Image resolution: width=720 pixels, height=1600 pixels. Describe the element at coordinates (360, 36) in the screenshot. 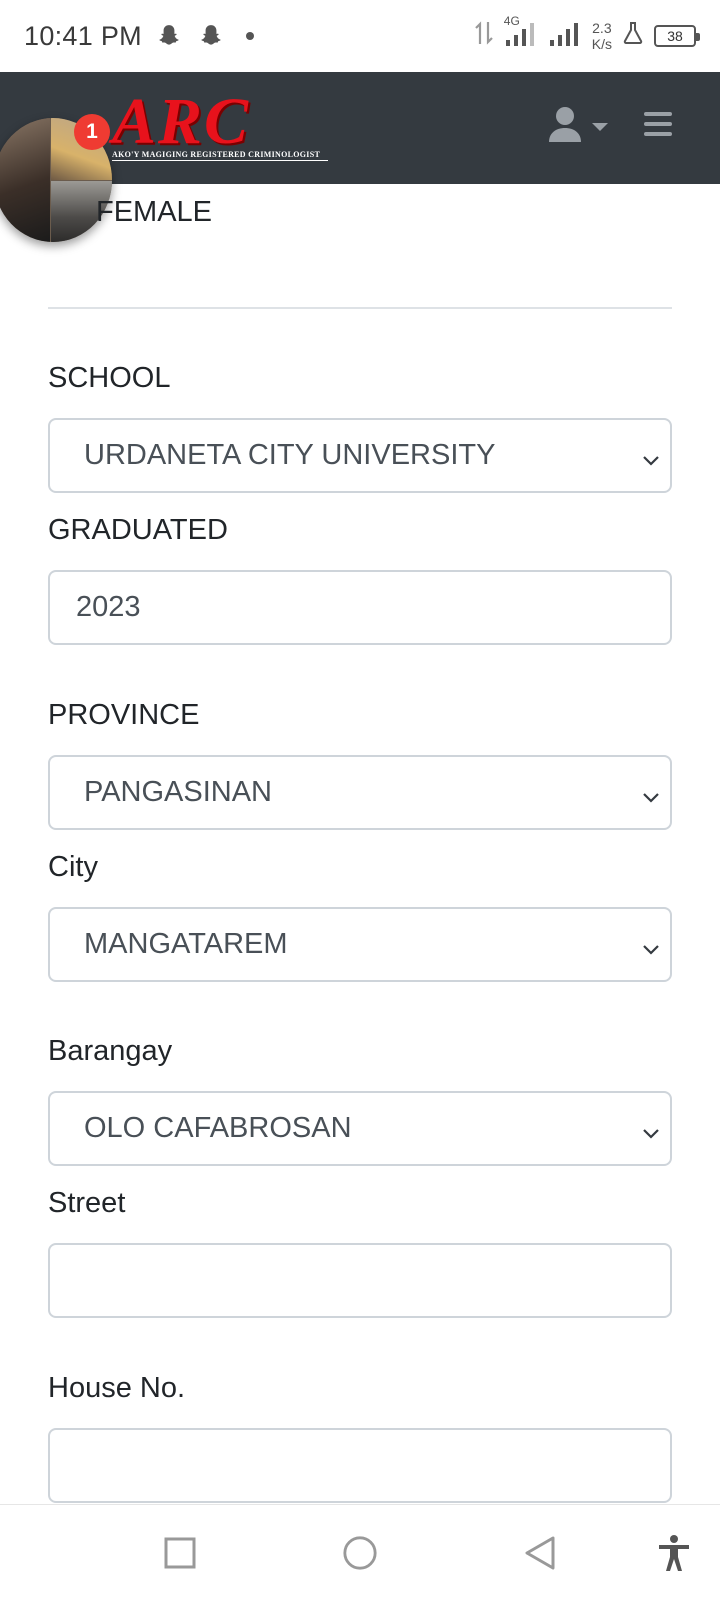

I see `status-bar: 10:41 PM 4G 2.3 K/s 38` at that location.